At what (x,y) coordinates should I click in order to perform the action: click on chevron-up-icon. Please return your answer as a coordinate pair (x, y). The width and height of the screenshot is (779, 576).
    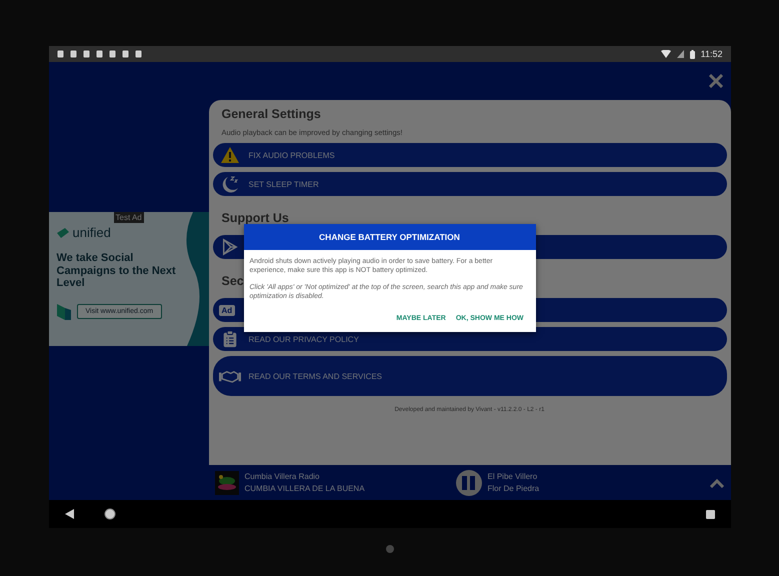
    Looking at the image, I should click on (716, 483).